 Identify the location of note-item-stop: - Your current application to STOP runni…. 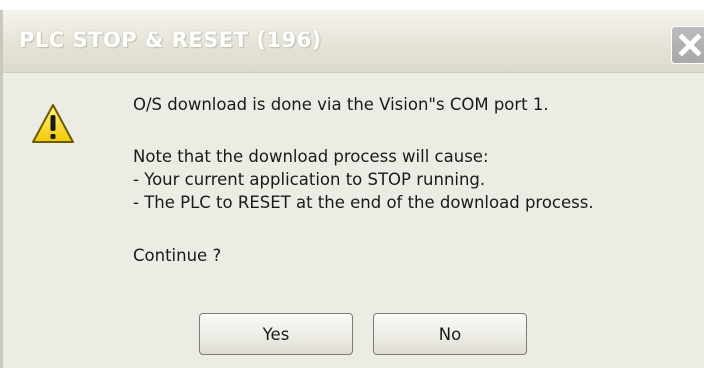
(309, 179).